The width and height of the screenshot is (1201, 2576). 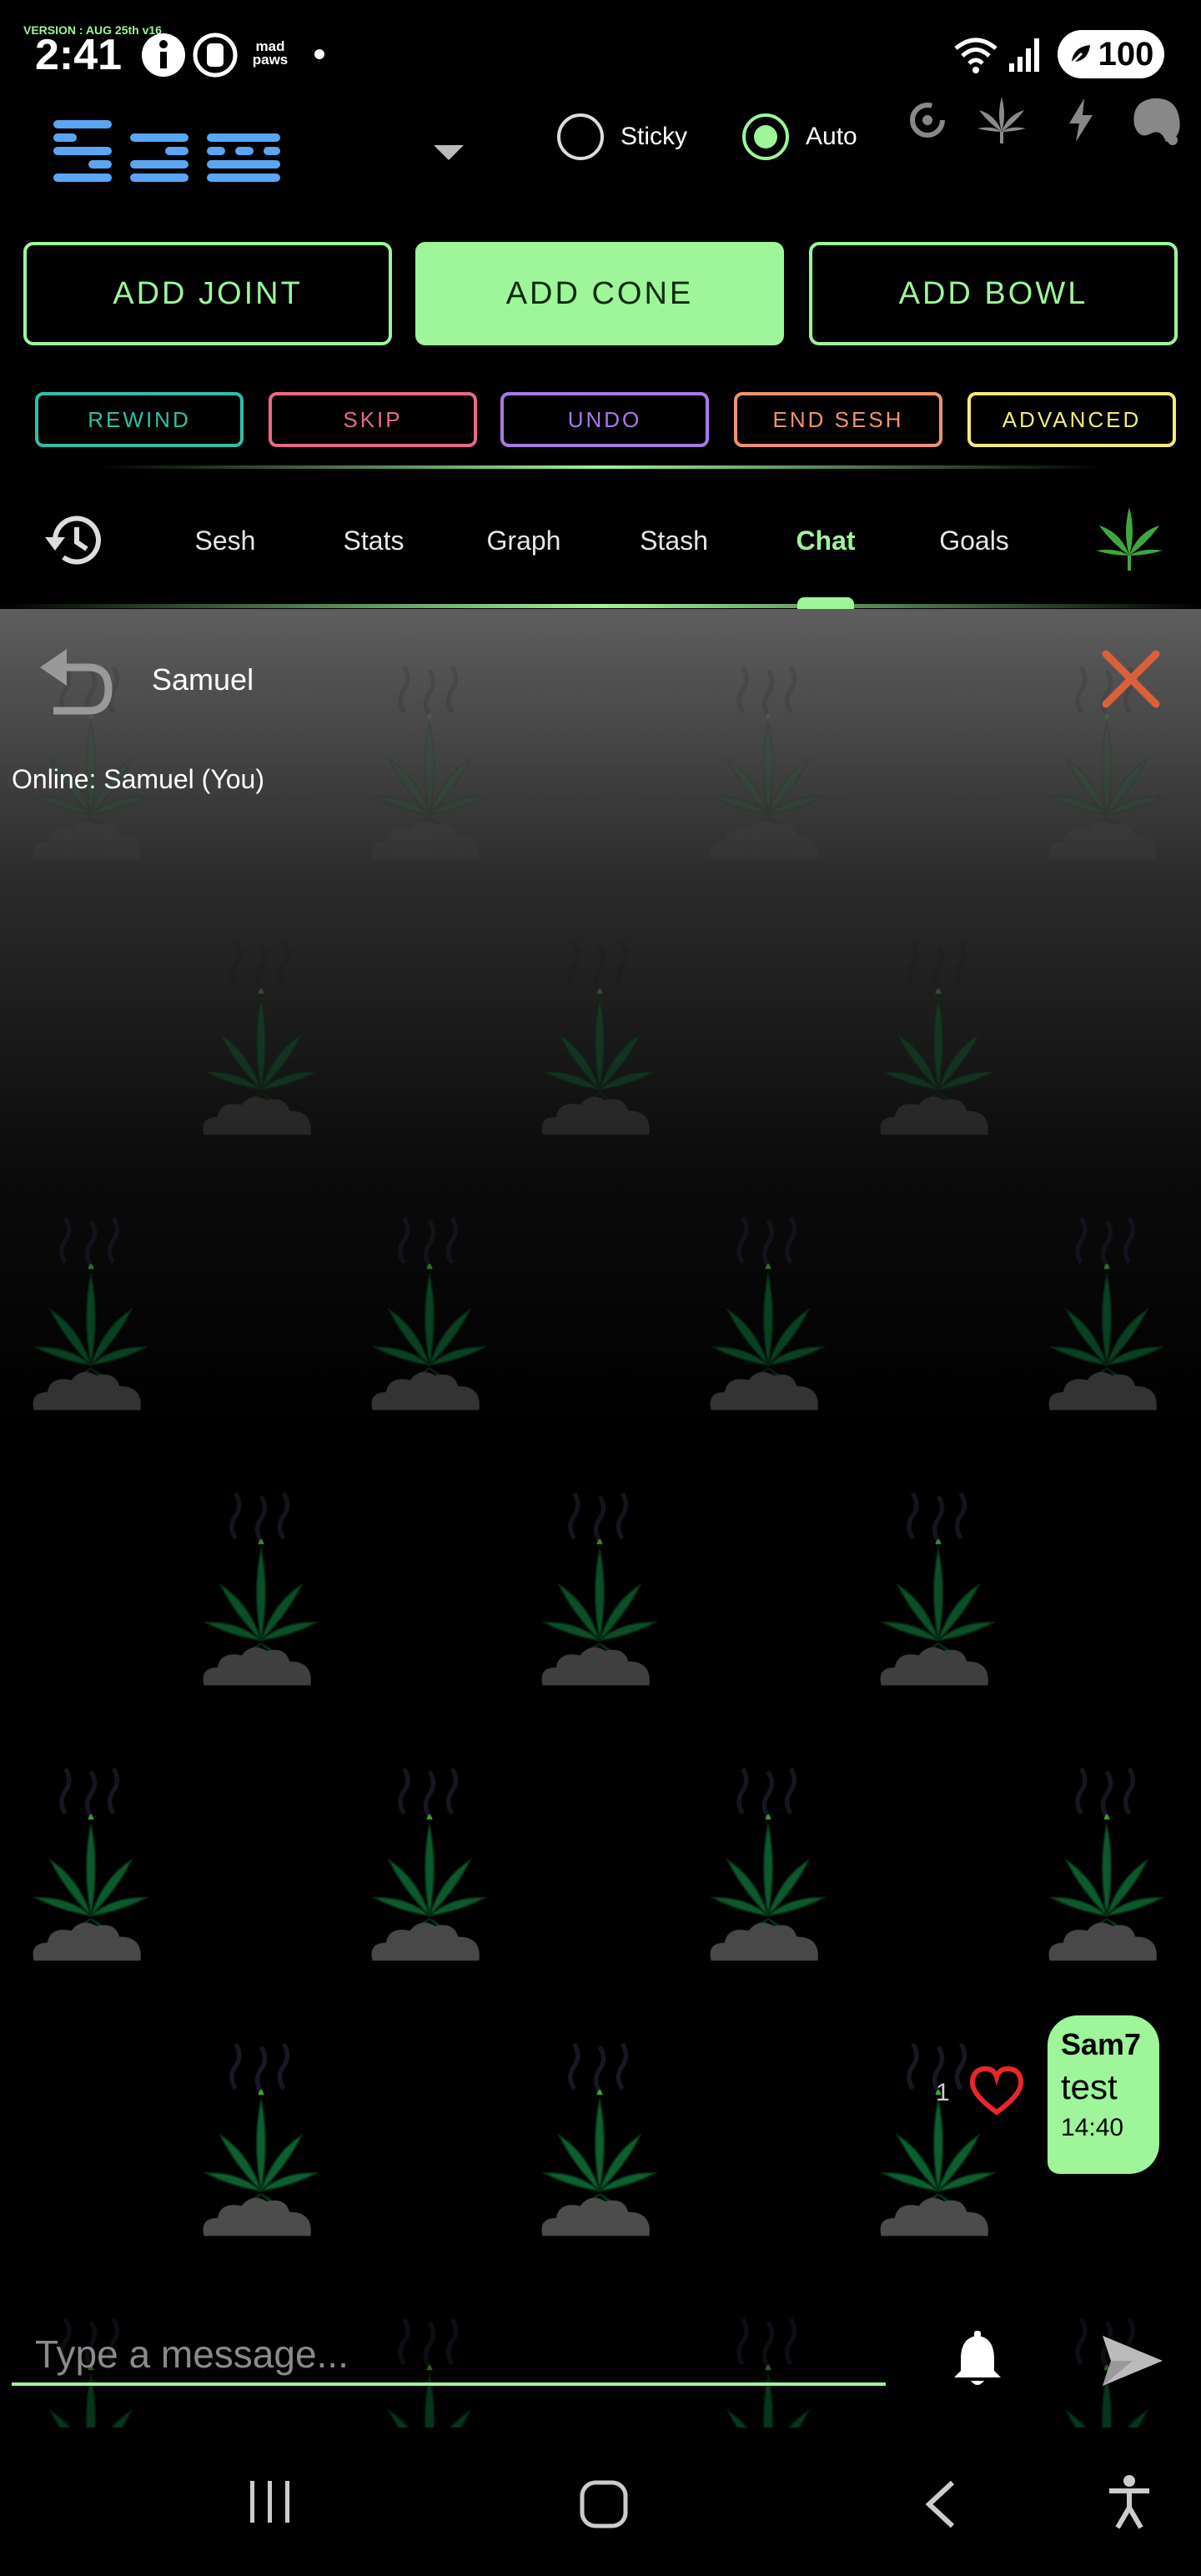 What do you see at coordinates (994, 293) in the screenshot?
I see `add-bowl-button: ADD BOWL` at bounding box center [994, 293].